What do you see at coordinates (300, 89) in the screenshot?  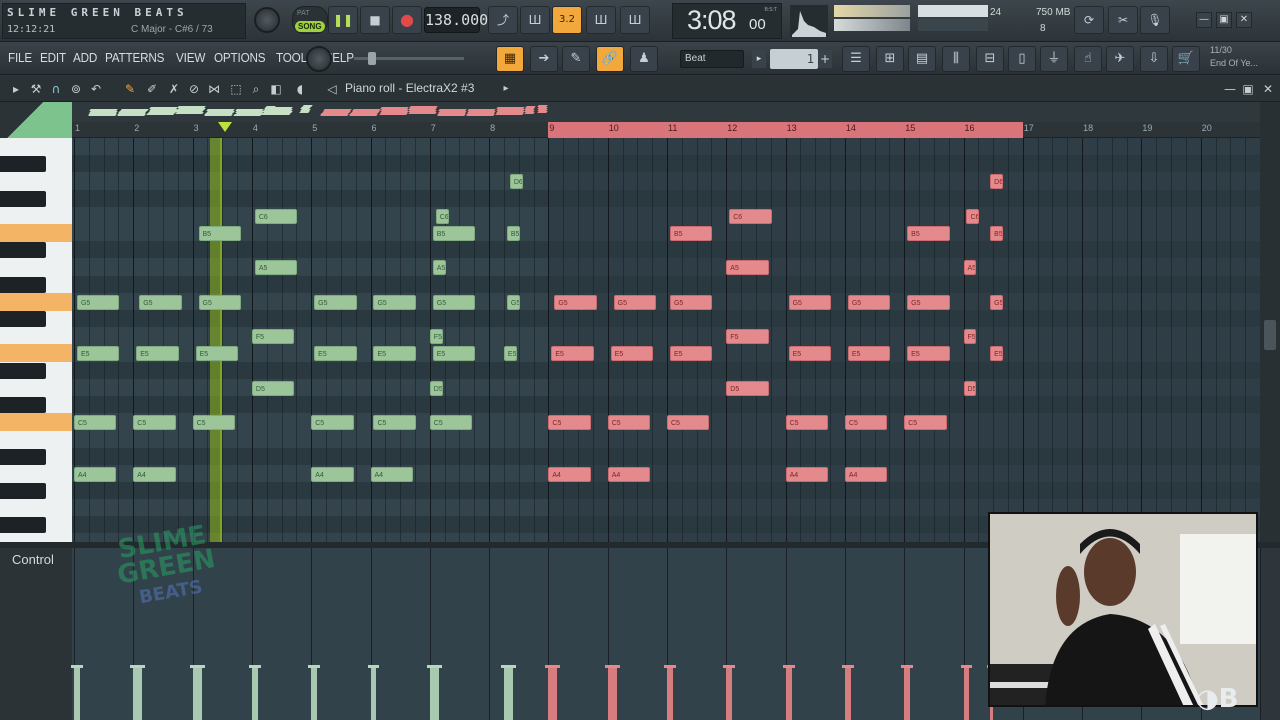 I see `speaker-icon: ◖` at bounding box center [300, 89].